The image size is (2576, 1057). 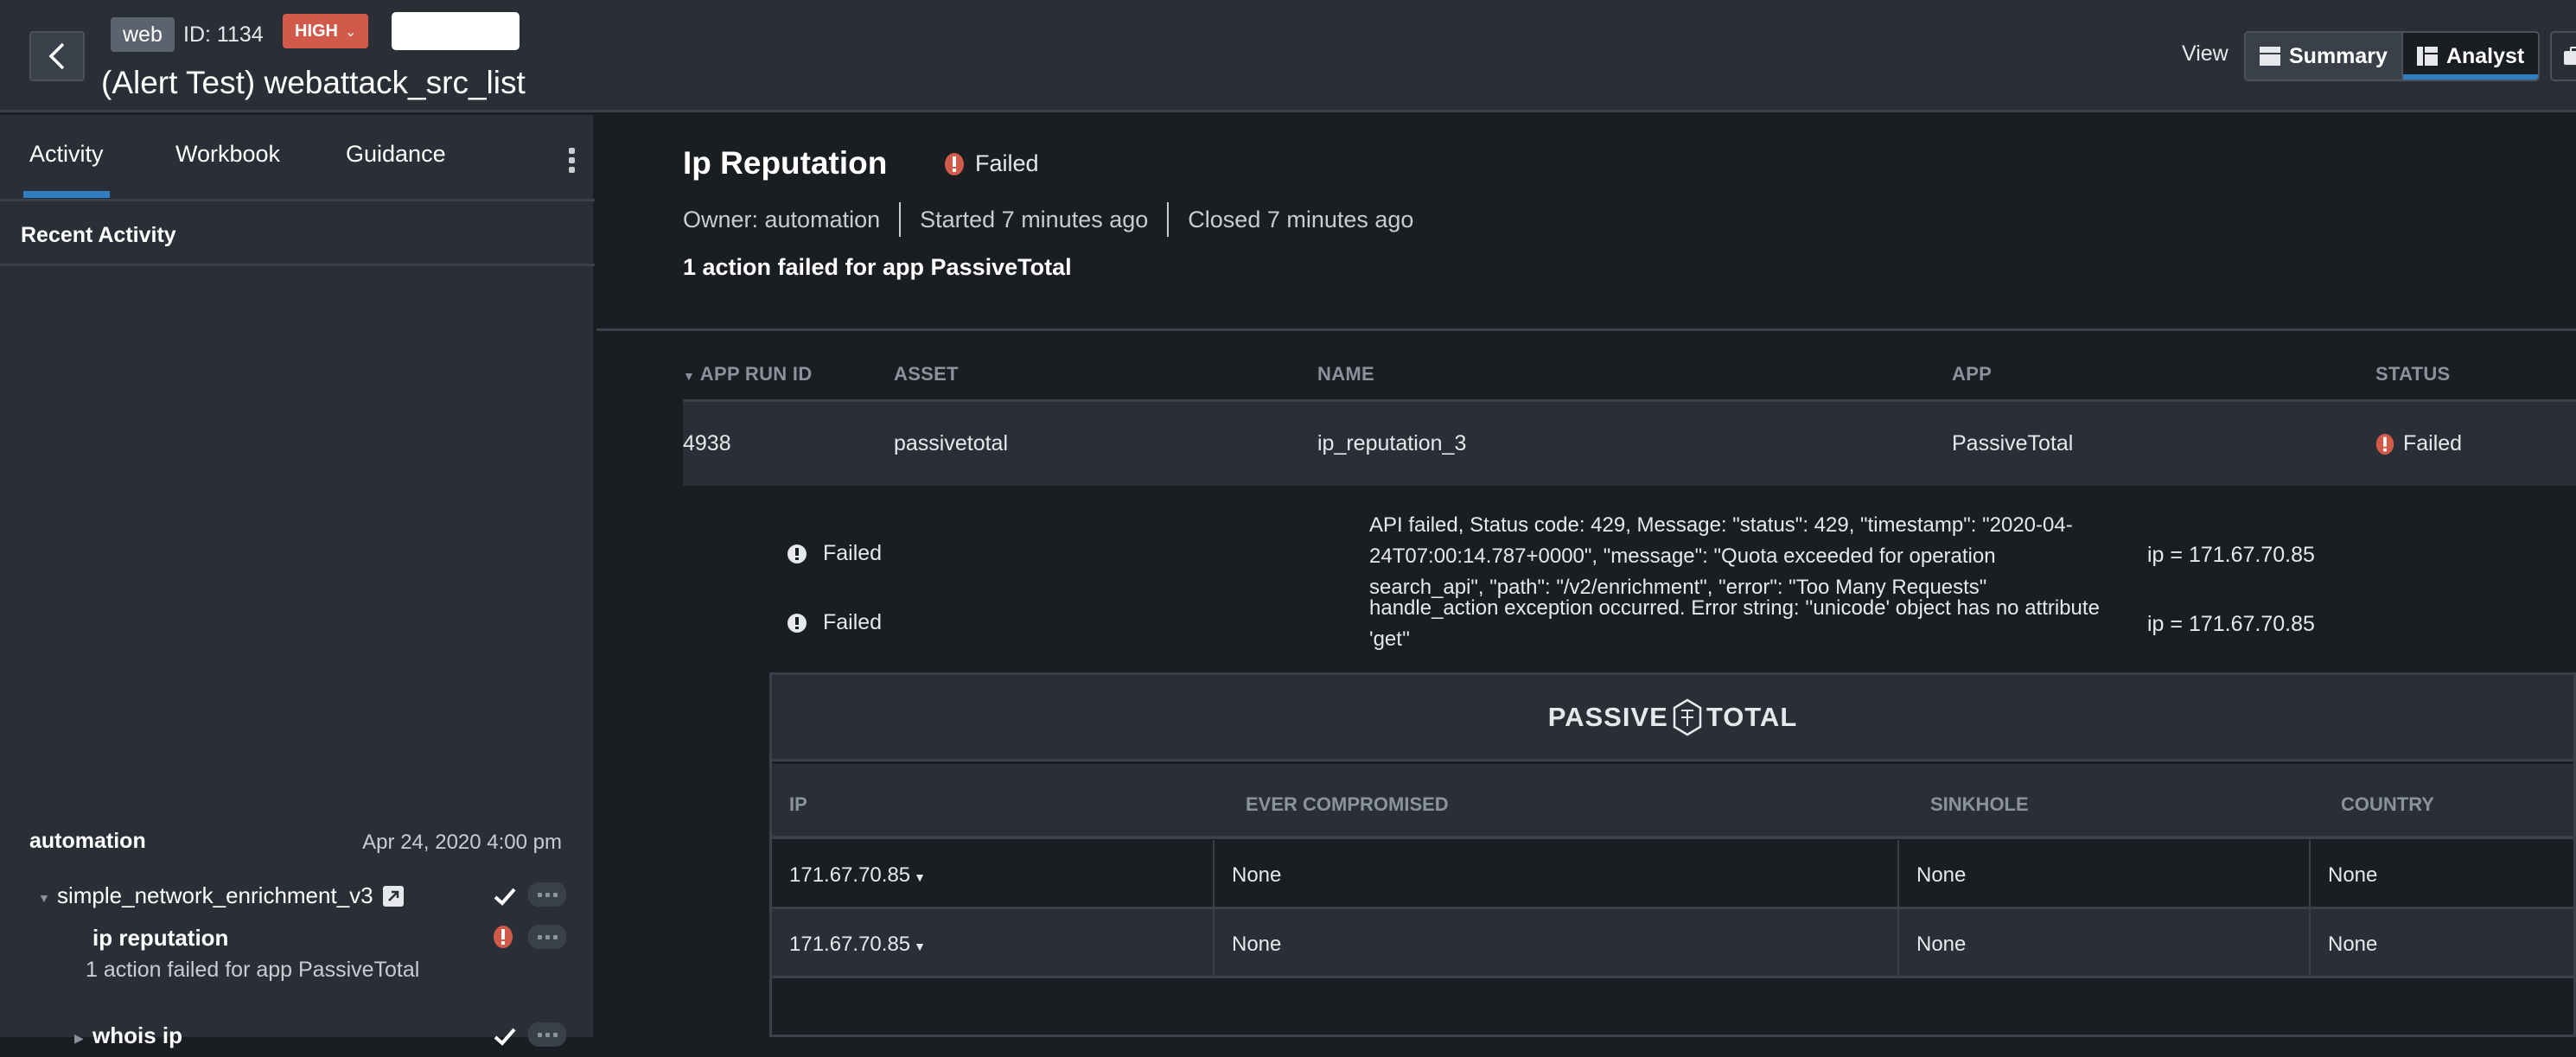 What do you see at coordinates (1586, 329) in the screenshot?
I see `section-divider` at bounding box center [1586, 329].